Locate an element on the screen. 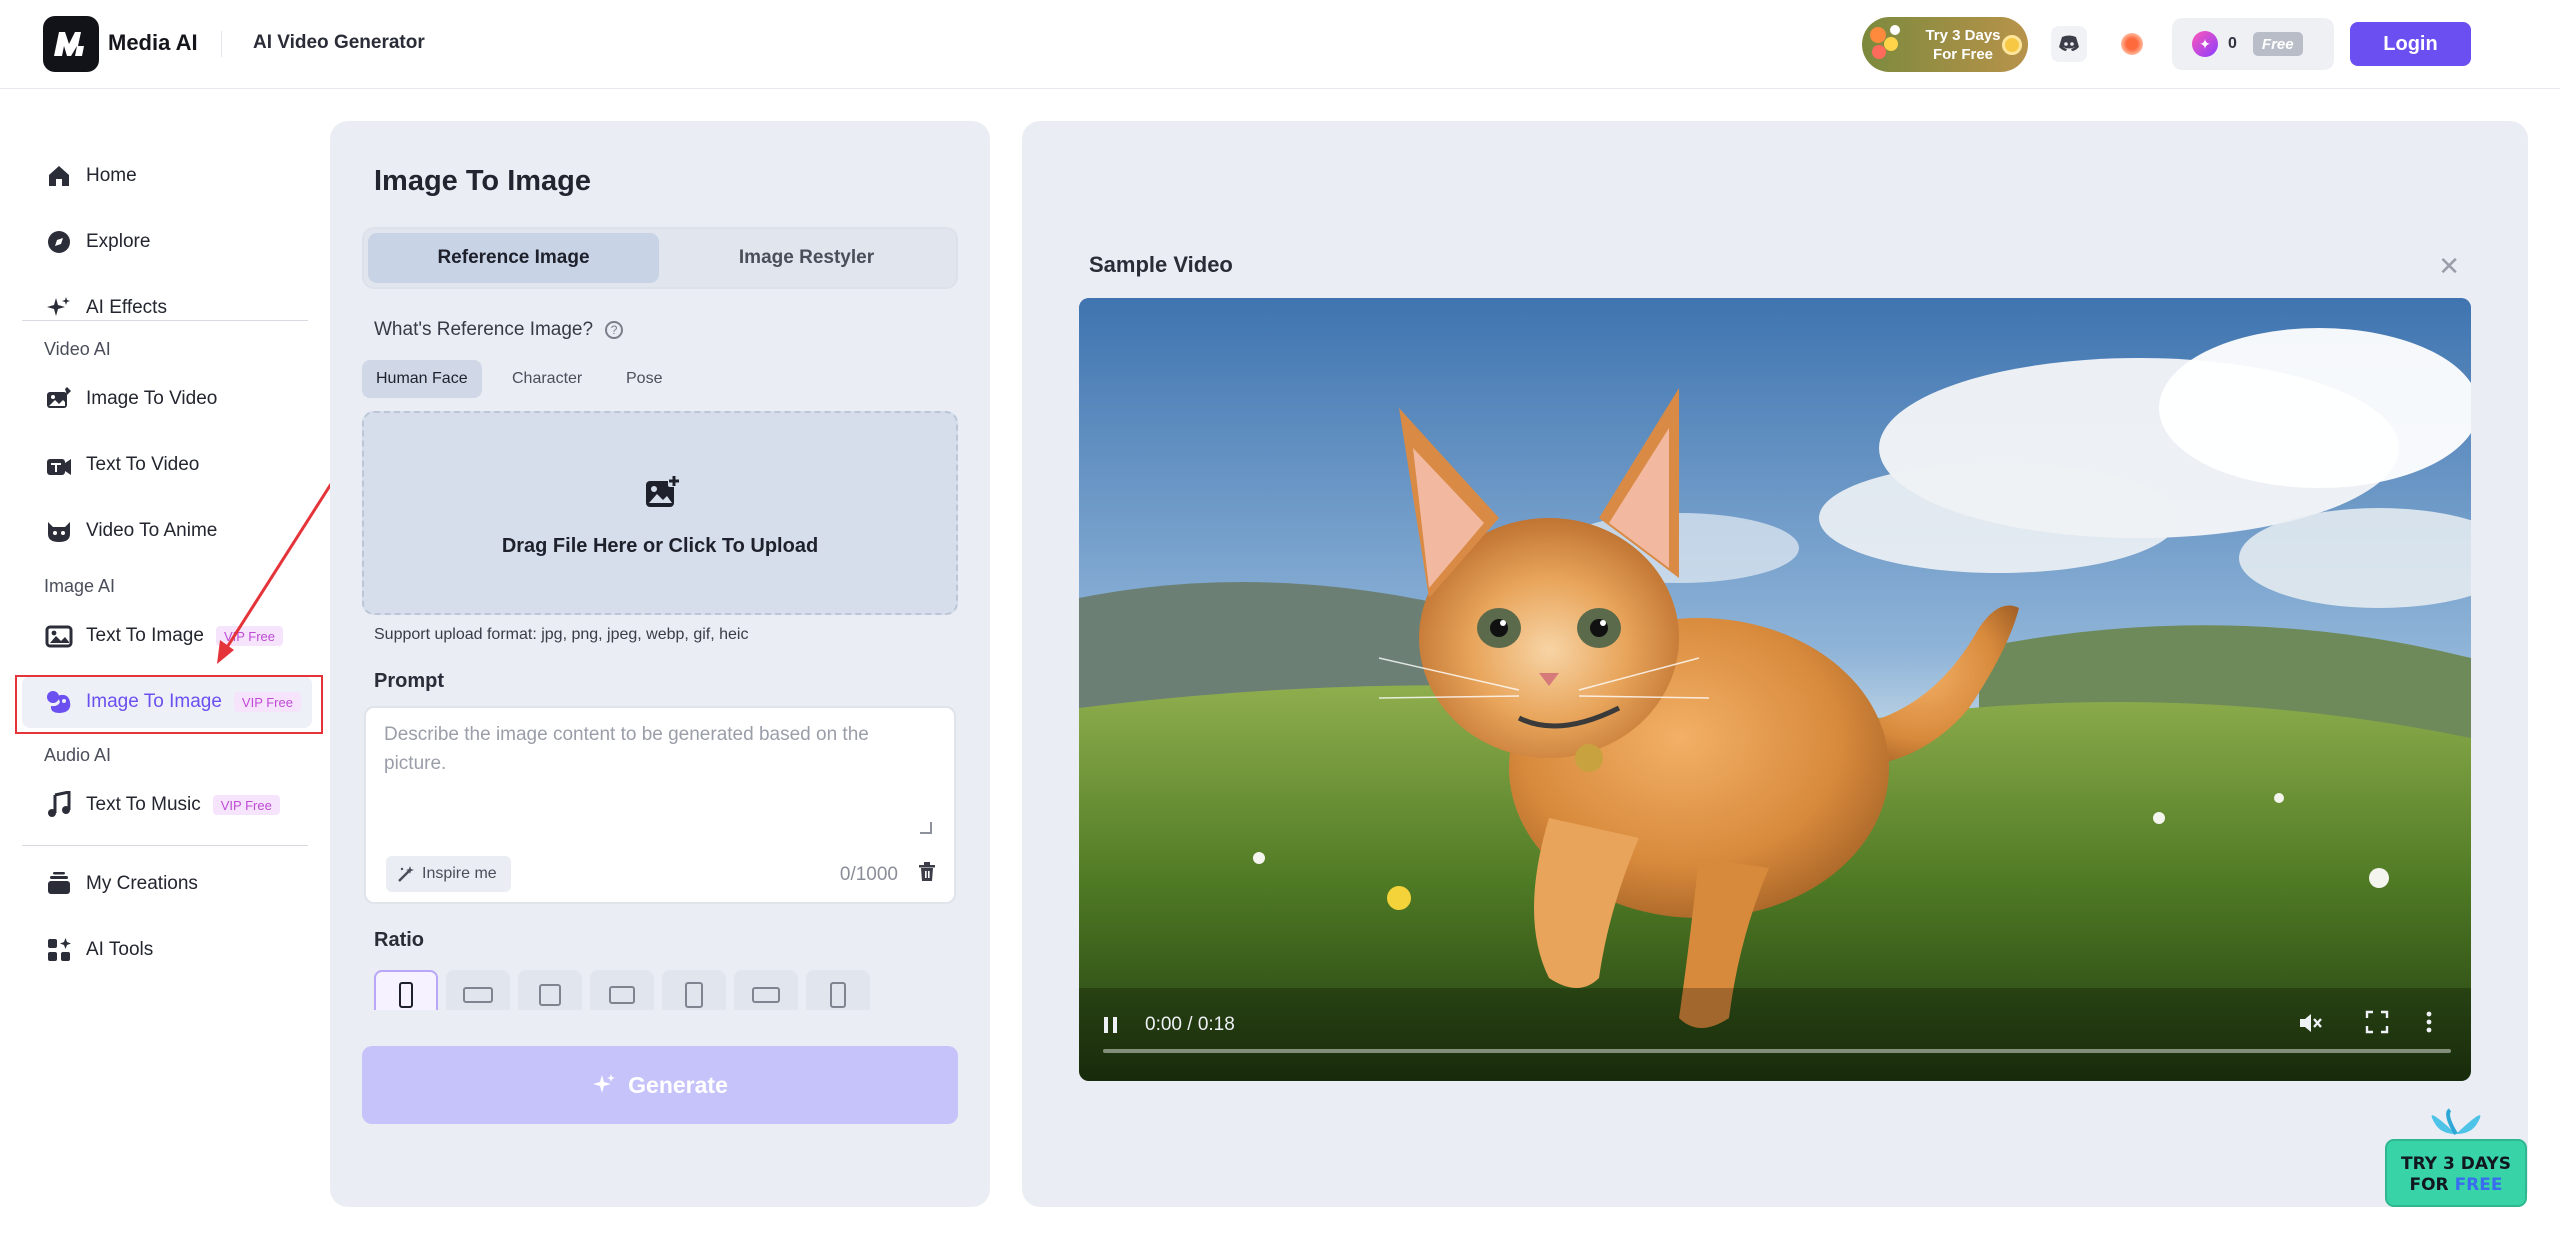 This screenshot has height=1239, width=2560. notification-dot-icon is located at coordinates (2132, 44).